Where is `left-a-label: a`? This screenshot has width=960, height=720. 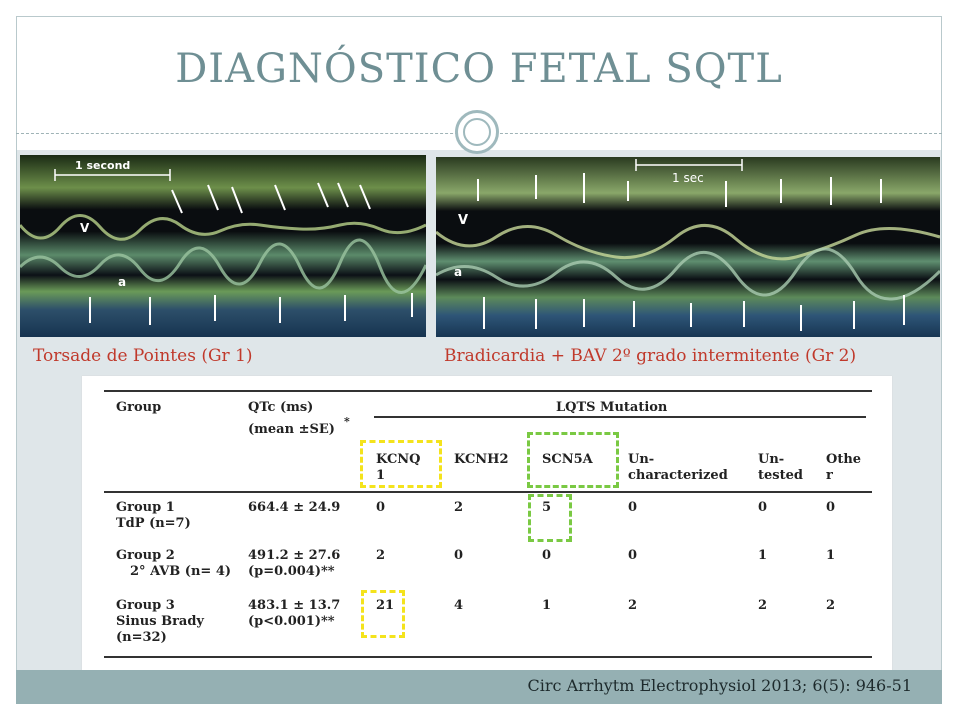 left-a-label: a is located at coordinates (122, 282).